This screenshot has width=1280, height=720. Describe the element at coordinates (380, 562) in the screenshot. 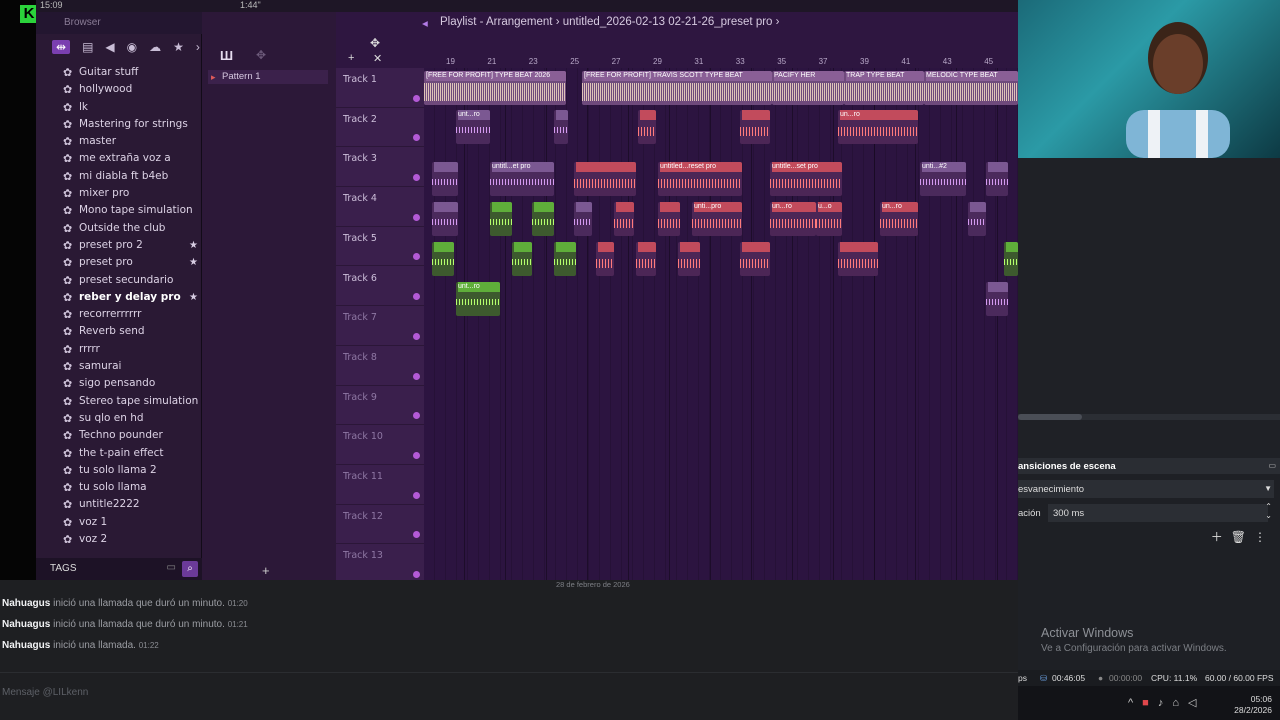

I see `track-header: Track 13` at that location.